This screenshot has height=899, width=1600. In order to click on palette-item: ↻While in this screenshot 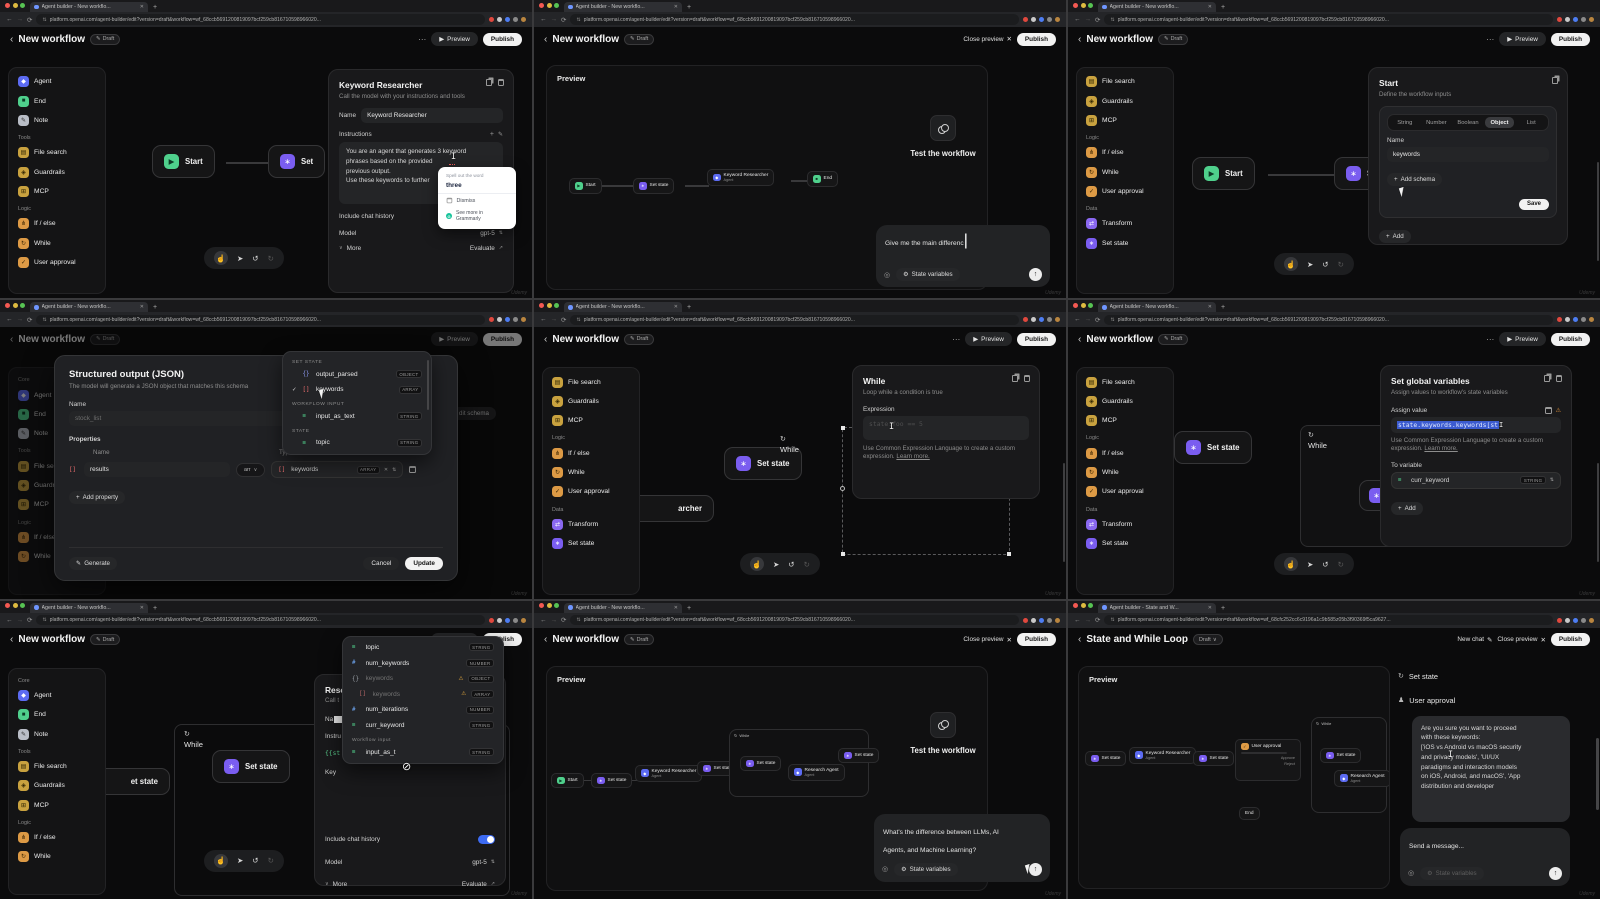, I will do `click(57, 243)`.